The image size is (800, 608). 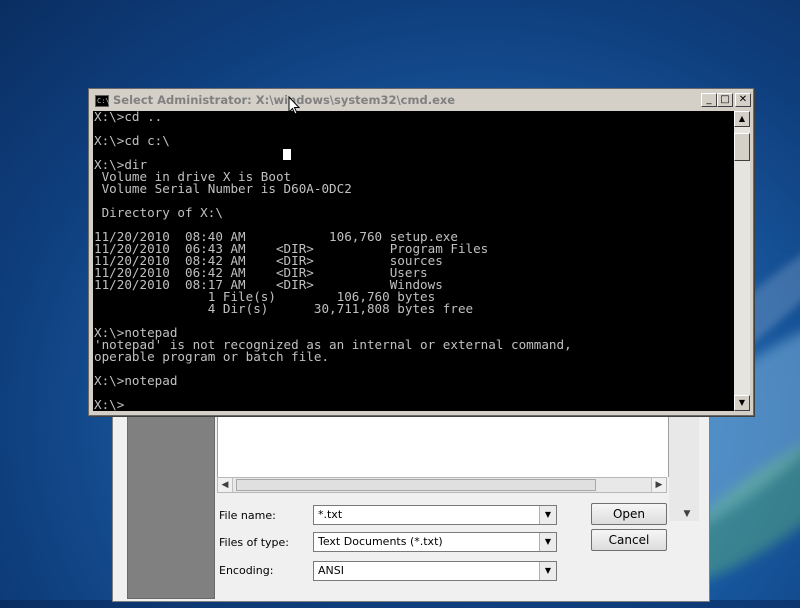 I want to click on file-name-field: *.txt ▼, so click(x=435, y=515).